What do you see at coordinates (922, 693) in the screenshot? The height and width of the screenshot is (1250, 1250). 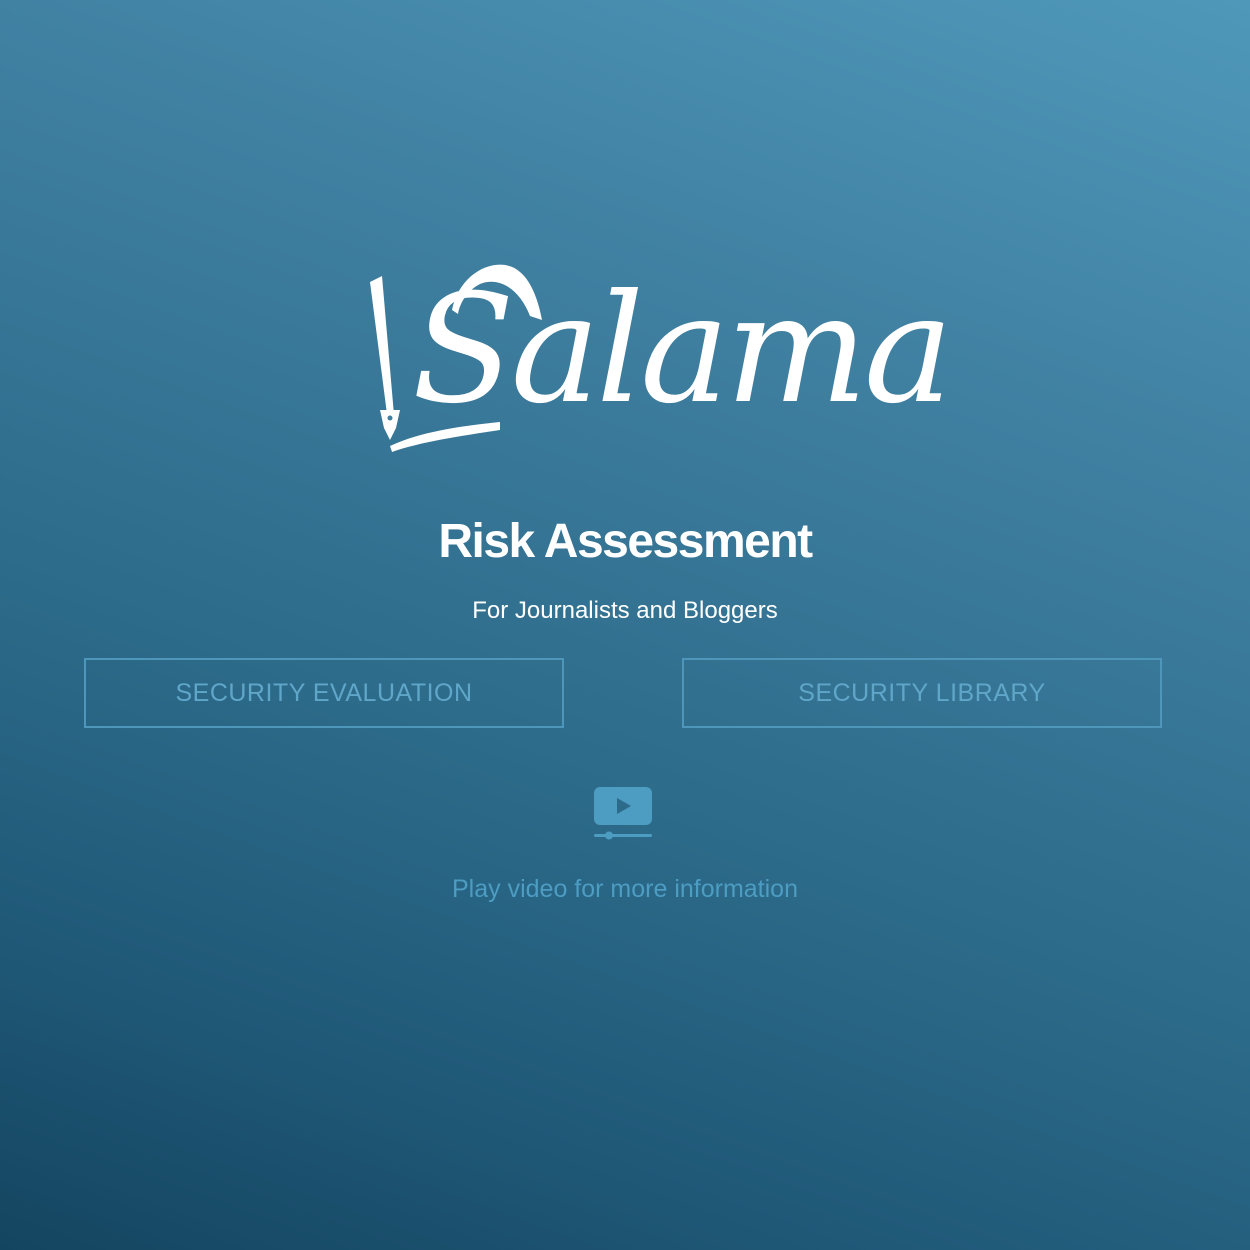 I see `security-library-button: SECURITY LIBRARY` at bounding box center [922, 693].